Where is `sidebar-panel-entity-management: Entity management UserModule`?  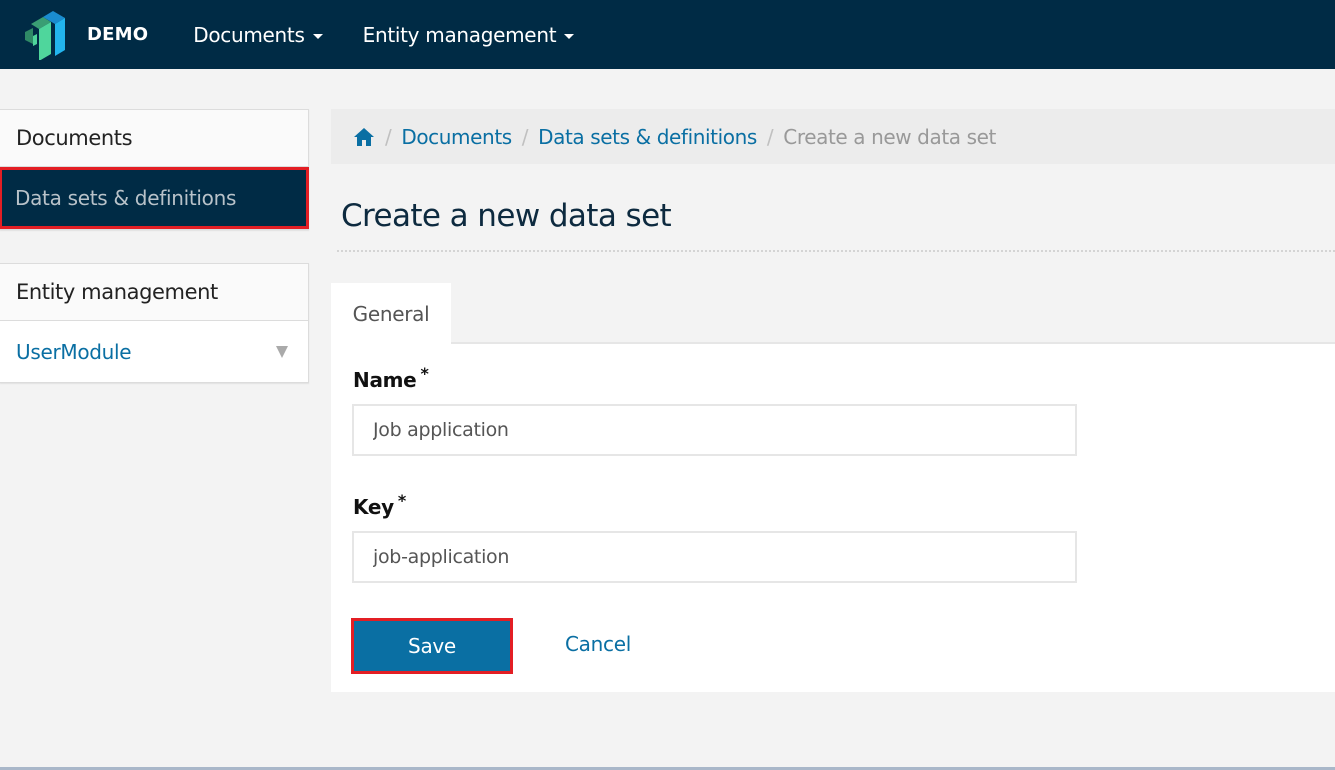
sidebar-panel-entity-management: Entity management UserModule is located at coordinates (154, 323).